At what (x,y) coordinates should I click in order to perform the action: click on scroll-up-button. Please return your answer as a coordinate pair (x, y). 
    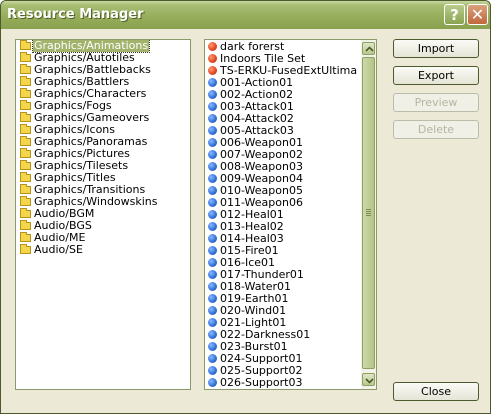
    Looking at the image, I should click on (368, 48).